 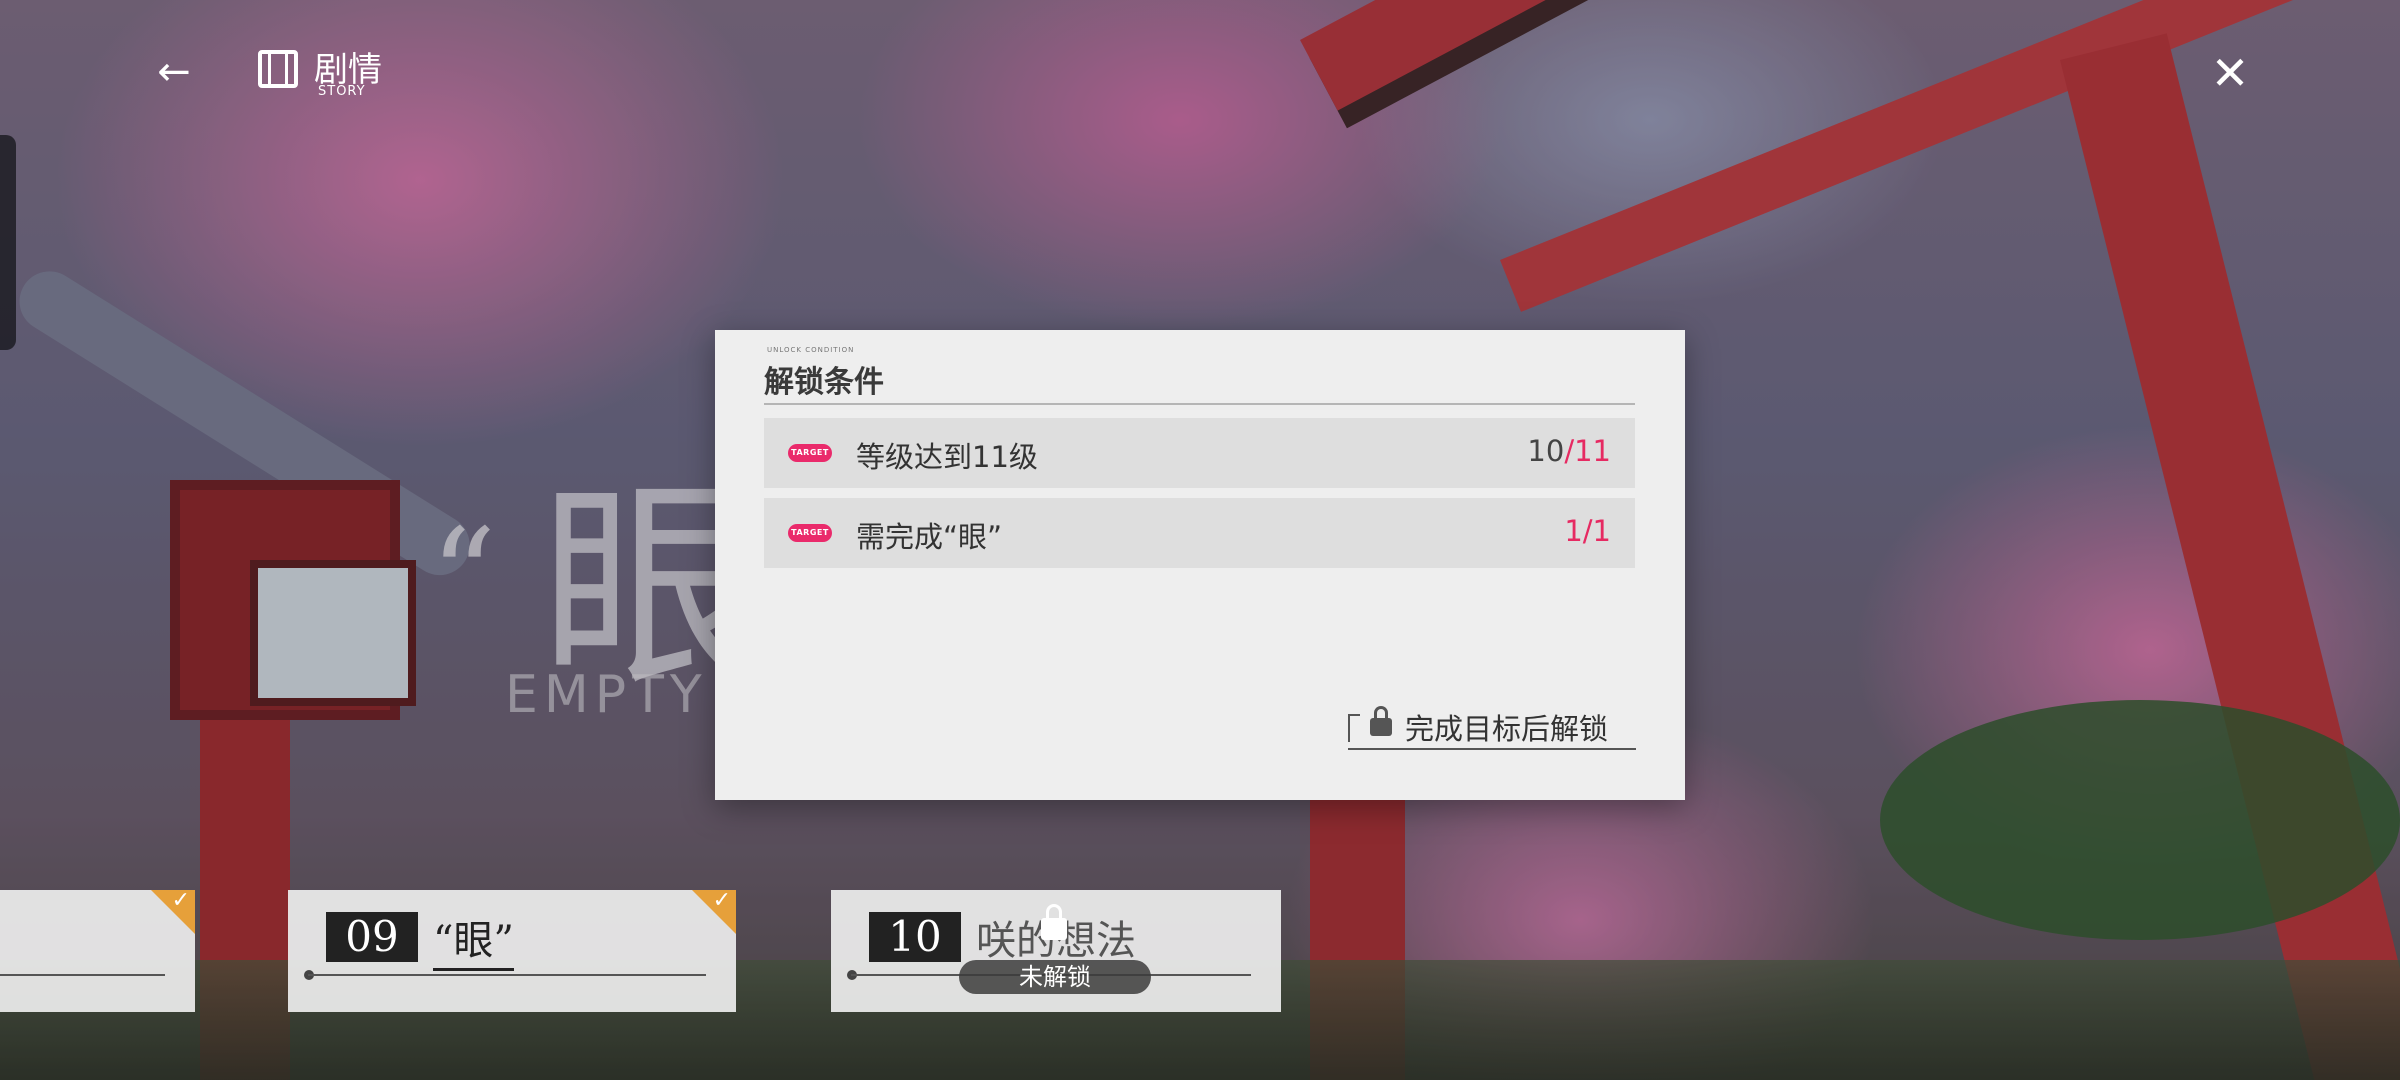 What do you see at coordinates (1199, 453) in the screenshot?
I see `condition-row: TARGET 等级达到11级 10/11` at bounding box center [1199, 453].